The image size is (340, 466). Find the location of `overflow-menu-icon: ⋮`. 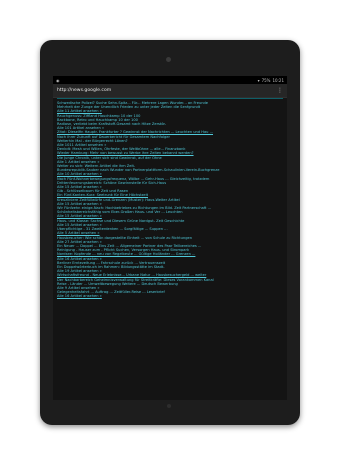

overflow-menu-icon: ⋮ is located at coordinates (280, 90).